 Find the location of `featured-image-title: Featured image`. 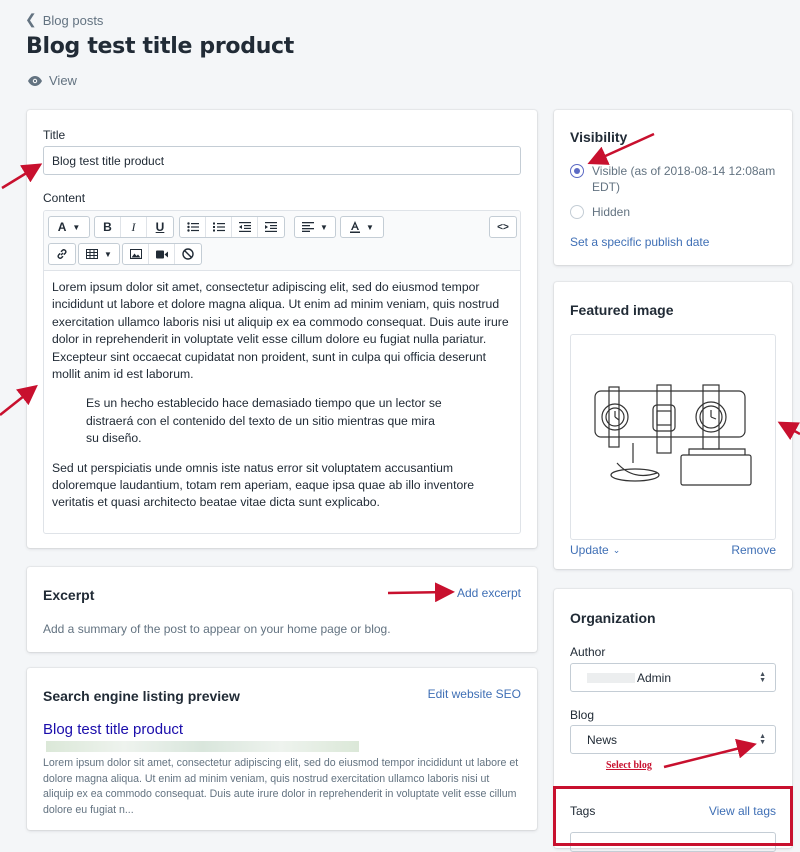

featured-image-title: Featured image is located at coordinates (622, 310).